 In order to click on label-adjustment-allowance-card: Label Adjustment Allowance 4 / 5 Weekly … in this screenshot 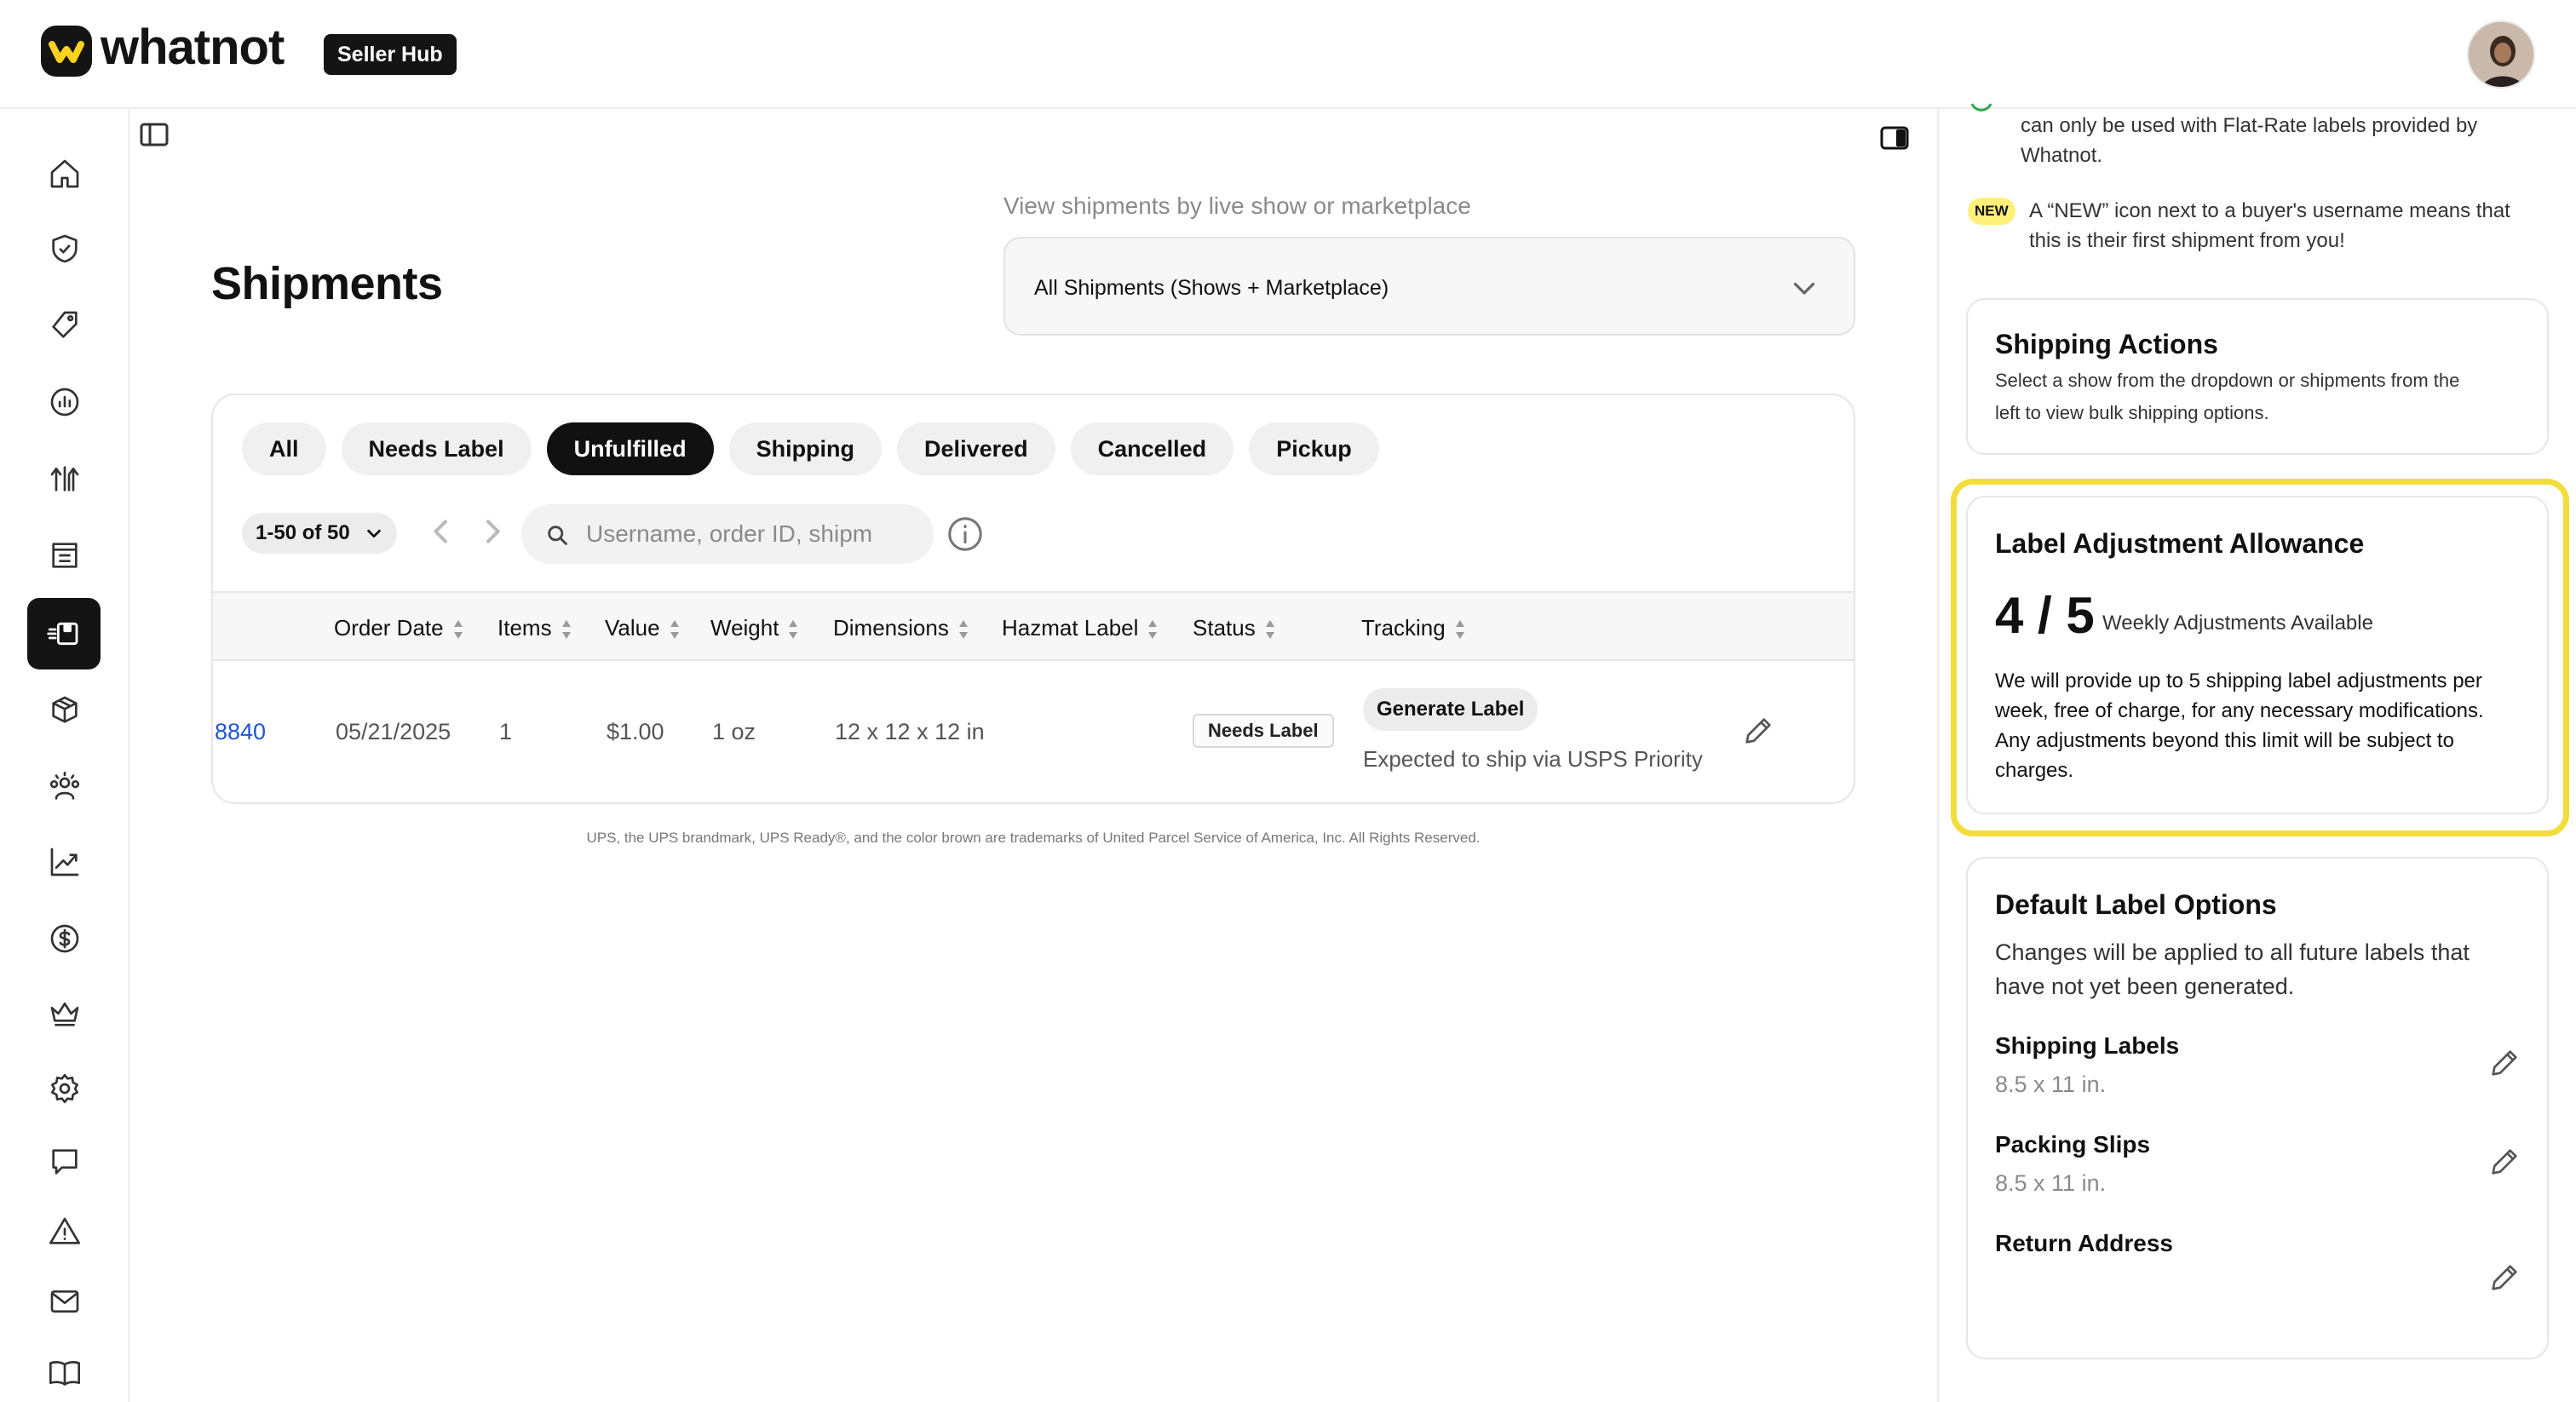, I will do `click(2257, 655)`.